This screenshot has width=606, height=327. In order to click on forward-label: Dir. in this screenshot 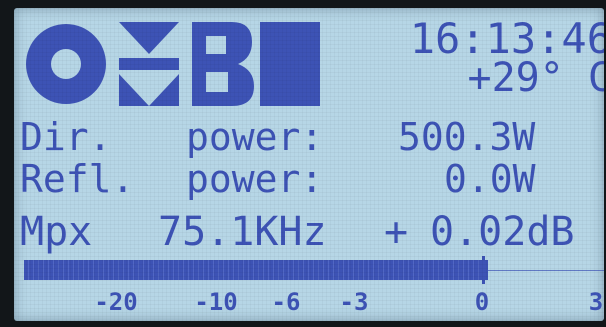, I will do `click(66, 137)`.